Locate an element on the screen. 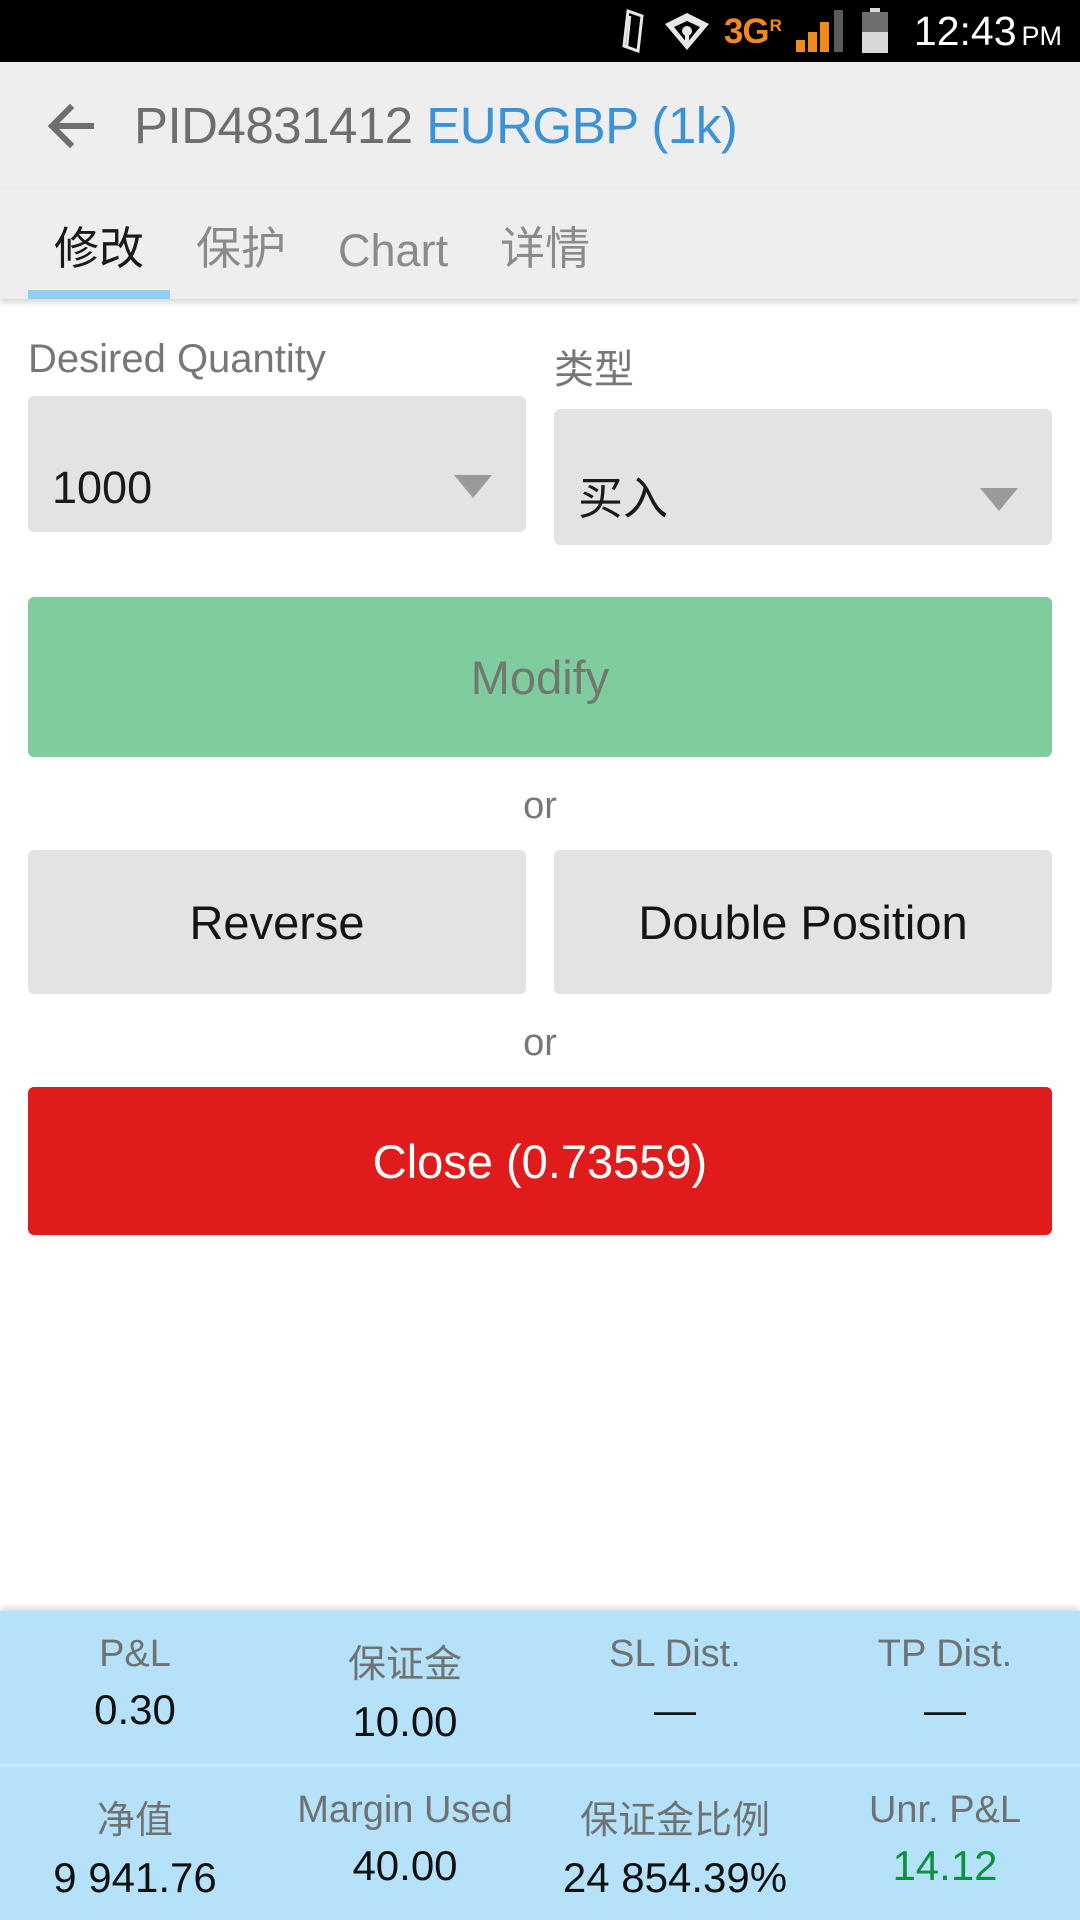 This screenshot has height=1920, width=1080. summary-value: 14.12 is located at coordinates (945, 1865).